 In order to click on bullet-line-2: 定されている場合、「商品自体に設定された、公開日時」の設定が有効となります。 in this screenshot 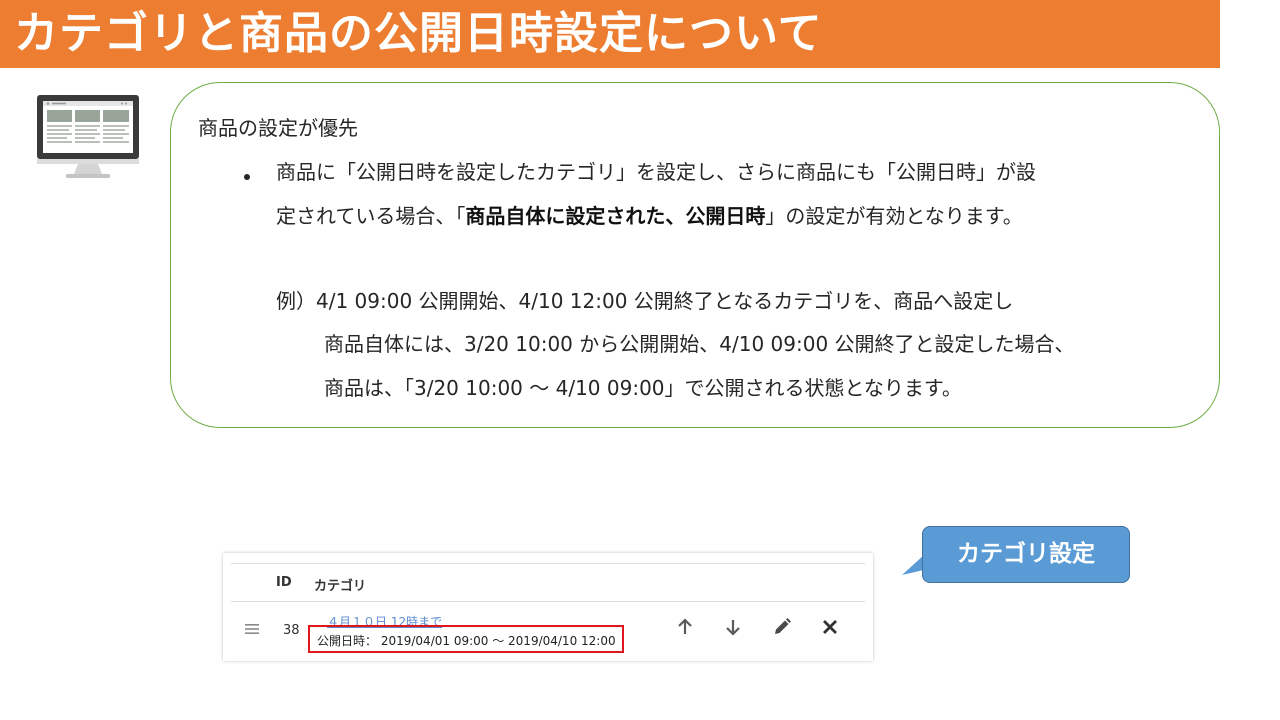, I will do `click(649, 216)`.